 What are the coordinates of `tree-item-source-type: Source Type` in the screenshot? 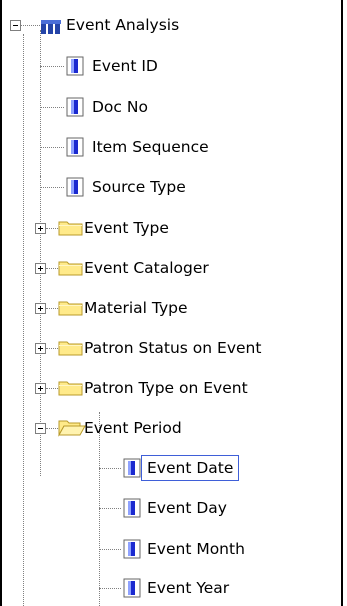 It's located at (139, 187).